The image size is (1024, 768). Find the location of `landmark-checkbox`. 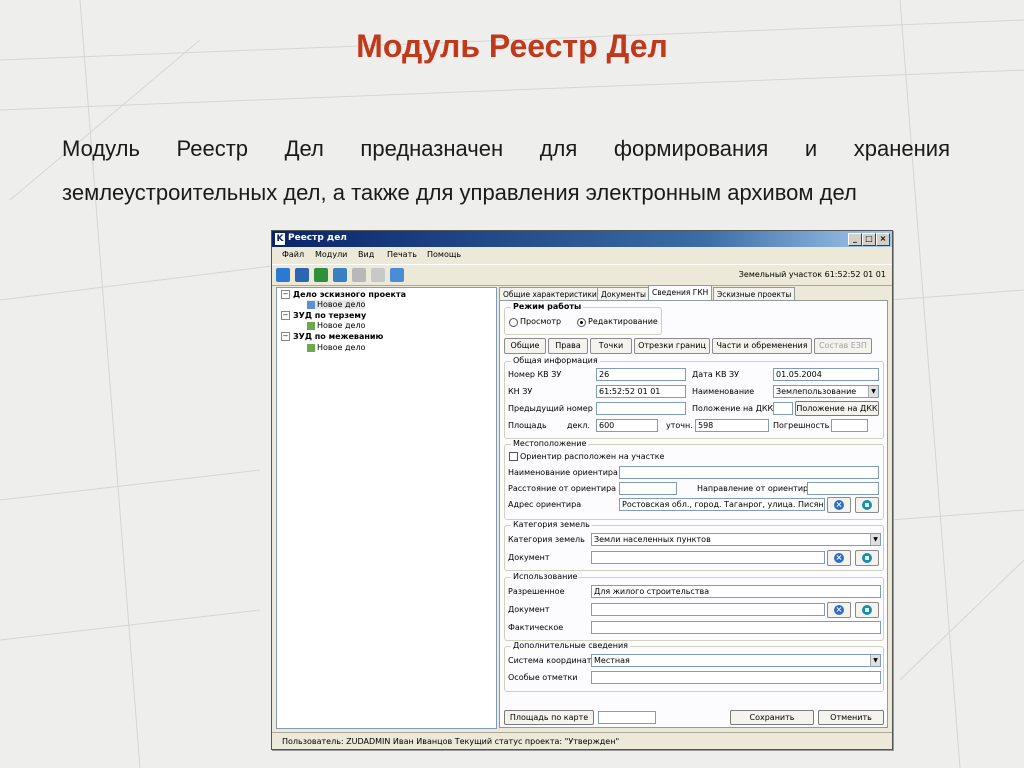

landmark-checkbox is located at coordinates (513, 456).